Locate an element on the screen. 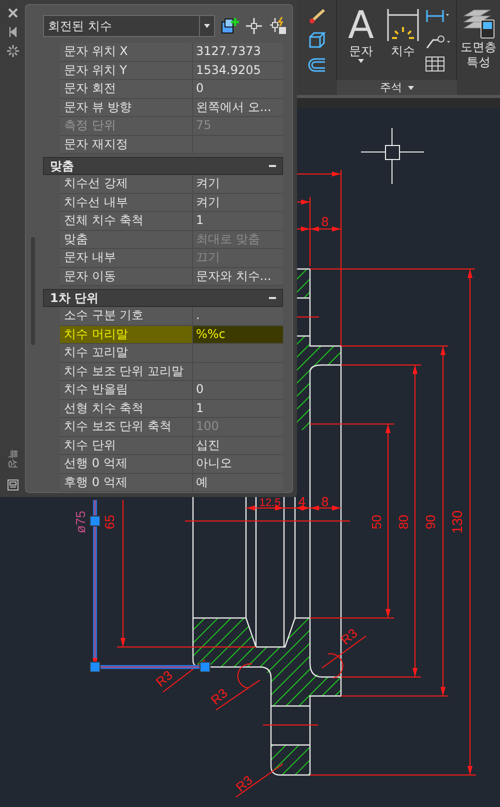  property-name: 문자 내부 is located at coordinates (126, 257).